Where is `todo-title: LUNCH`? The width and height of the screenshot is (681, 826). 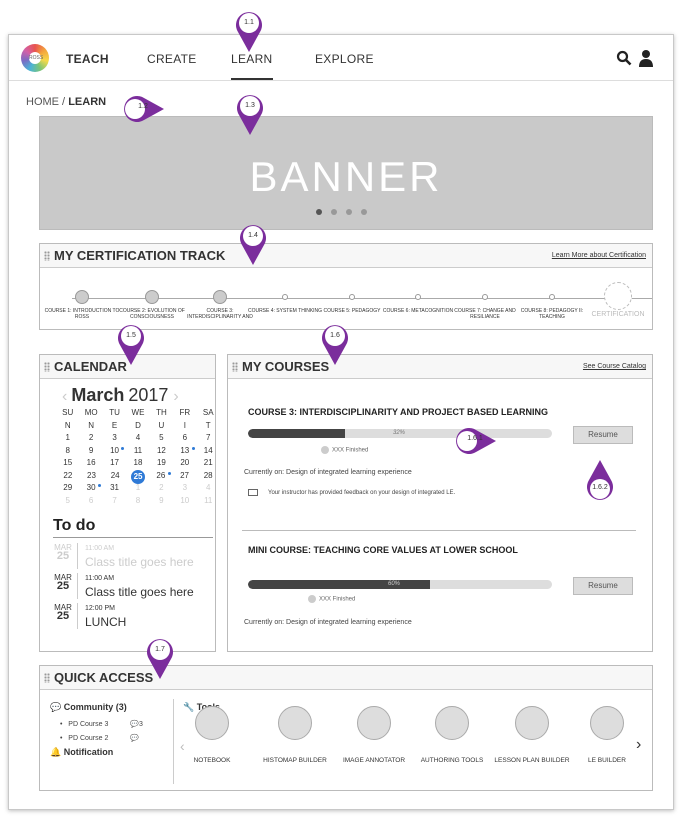
todo-title: LUNCH is located at coordinates (106, 622).